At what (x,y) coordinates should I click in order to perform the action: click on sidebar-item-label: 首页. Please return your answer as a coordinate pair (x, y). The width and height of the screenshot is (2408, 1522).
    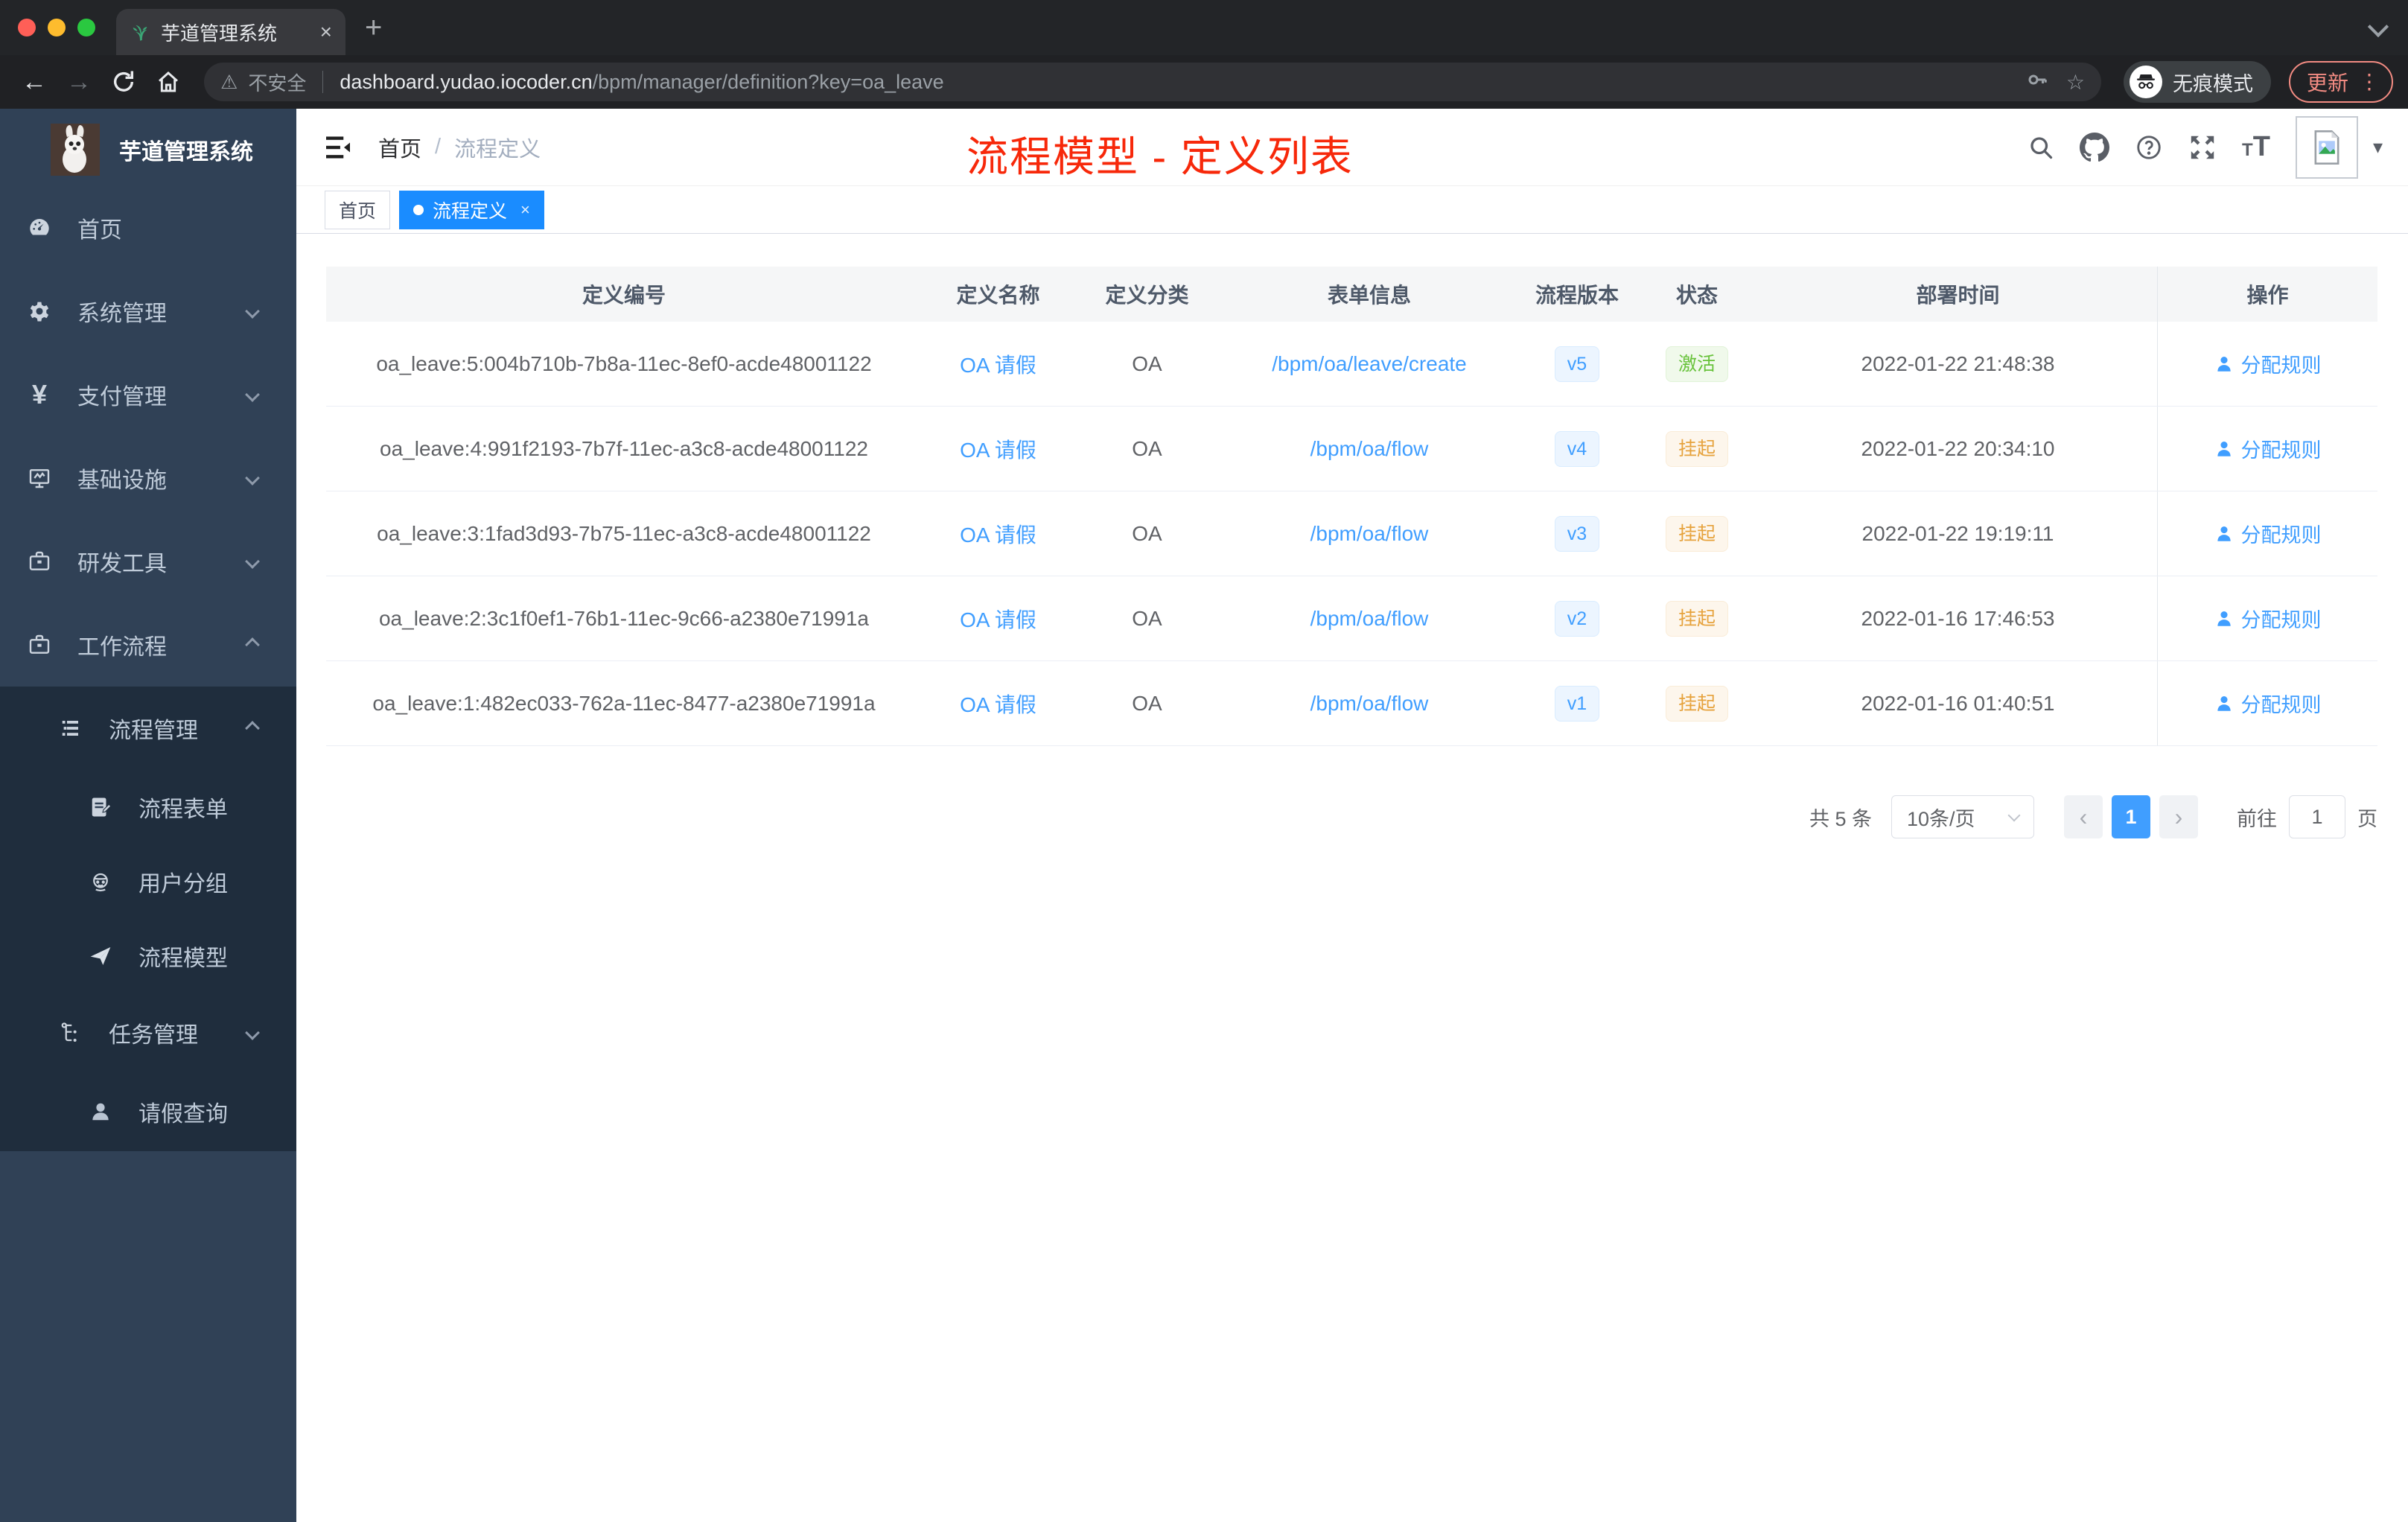
    Looking at the image, I should click on (99, 231).